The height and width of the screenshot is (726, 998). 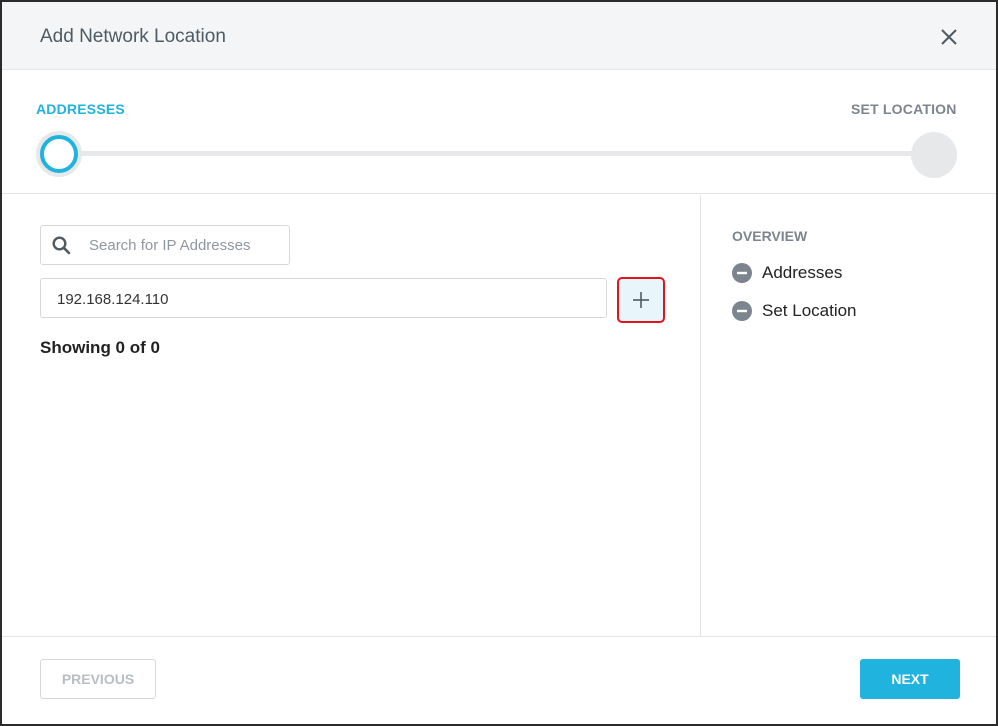 What do you see at coordinates (934, 155) in the screenshot?
I see `step-set-location-indicator` at bounding box center [934, 155].